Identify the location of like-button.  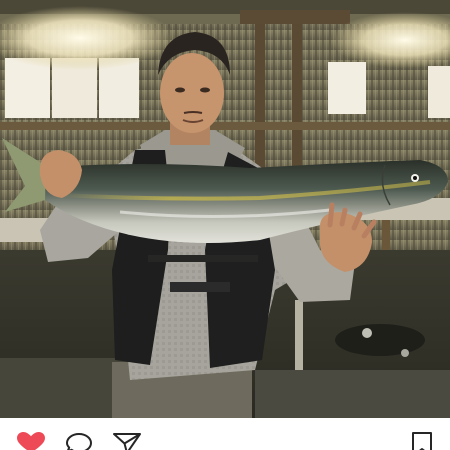
(31, 441).